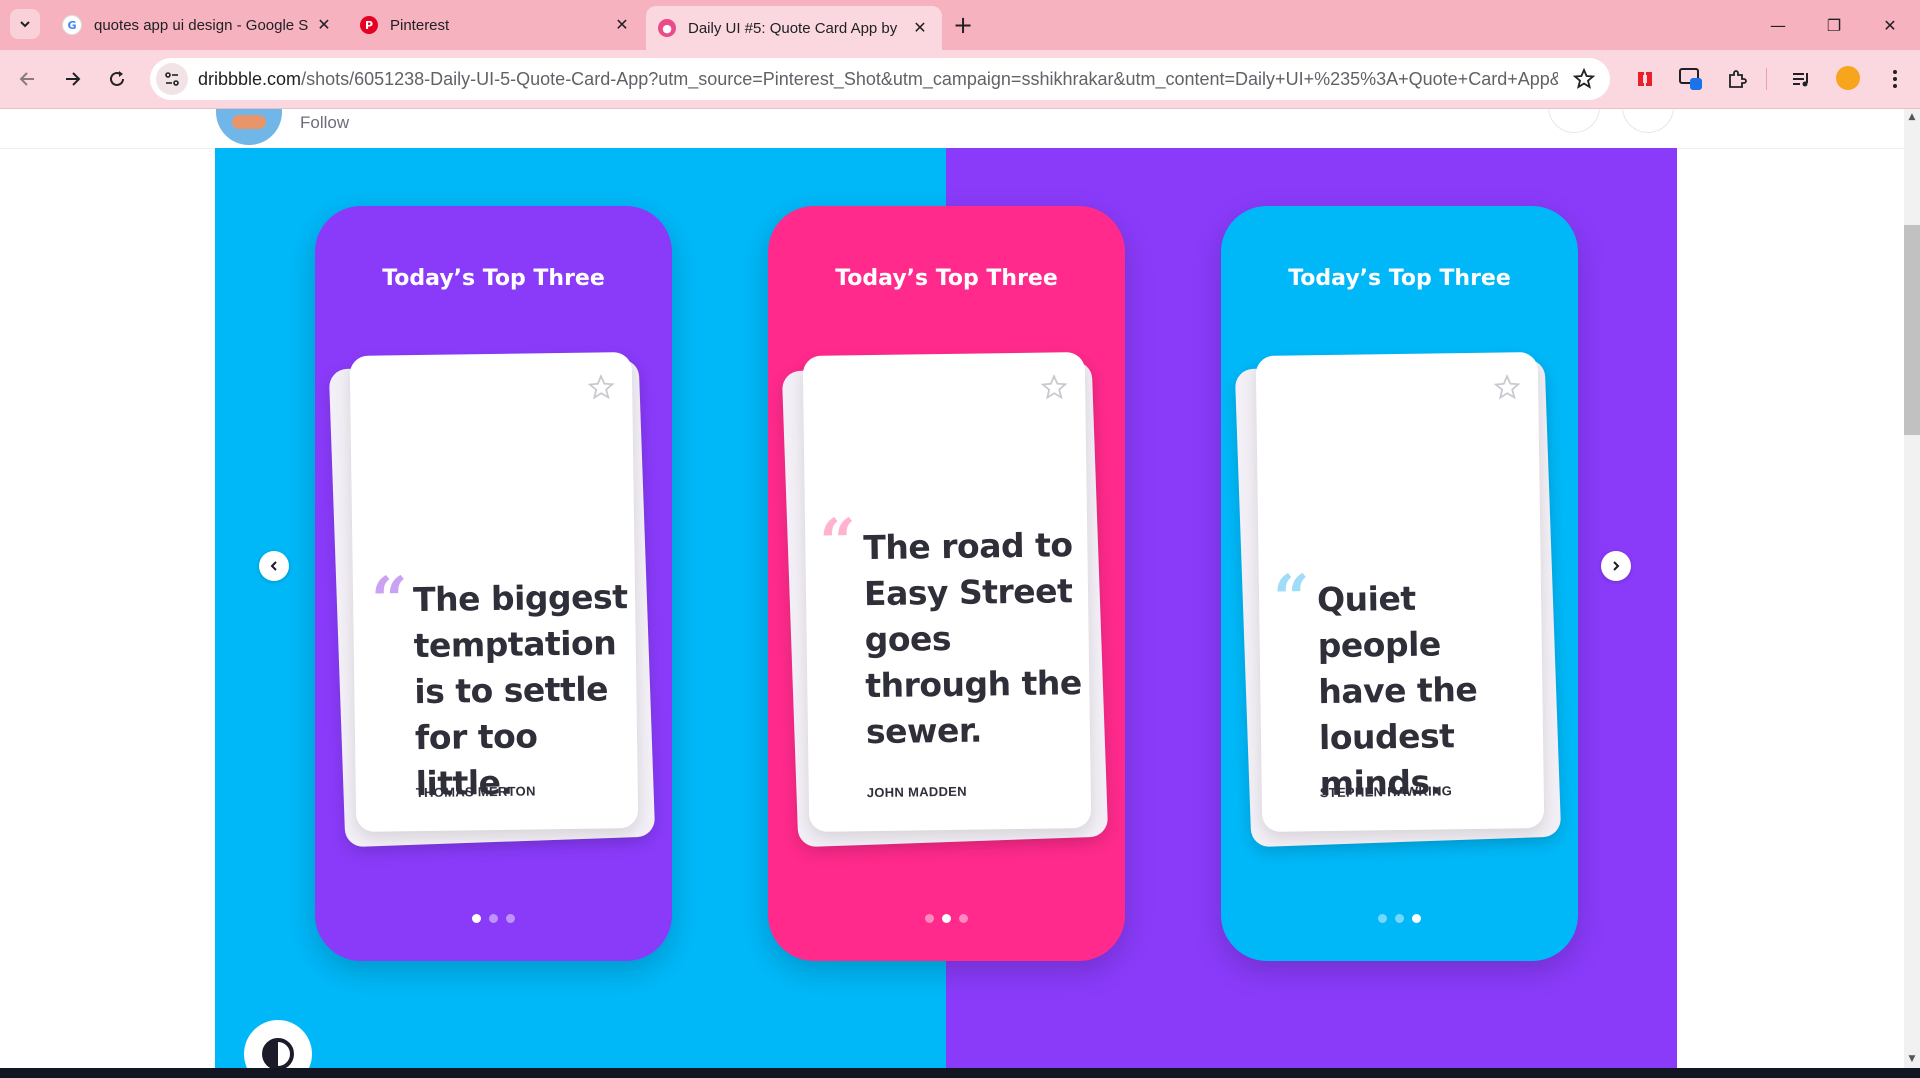 Image resolution: width=1920 pixels, height=1078 pixels. I want to click on bottom-edge, so click(960, 1073).